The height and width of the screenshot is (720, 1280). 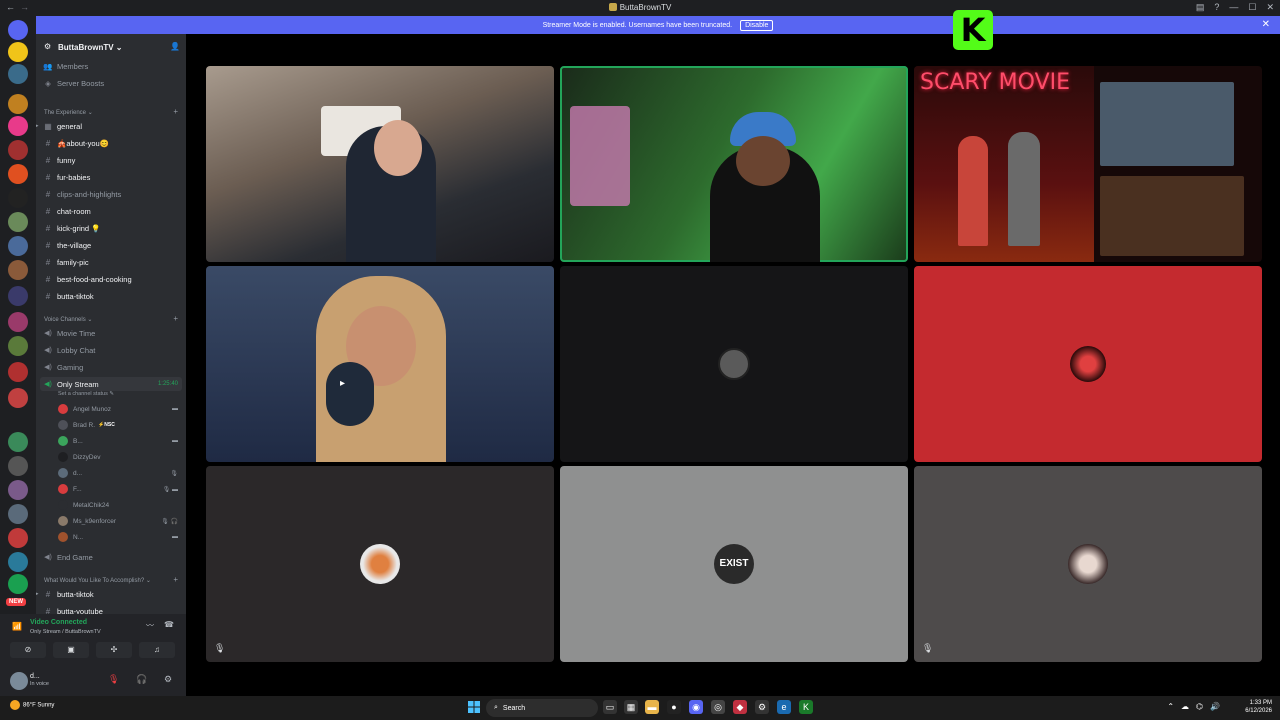 I want to click on voice-member: DizzyDev, so click(x=120, y=457).